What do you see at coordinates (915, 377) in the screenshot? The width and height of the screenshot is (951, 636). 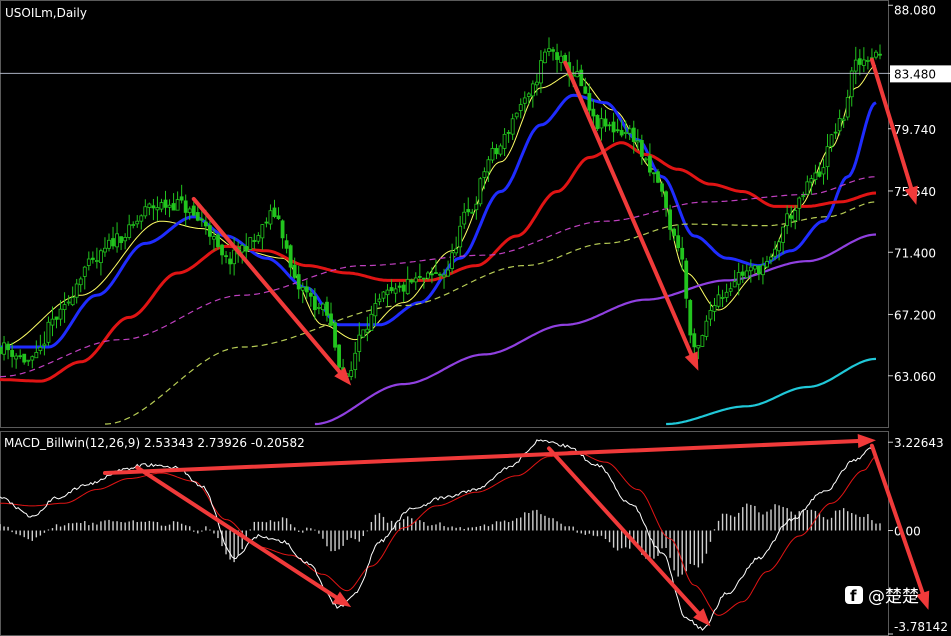 I see `price-tick-label: 63.060` at bounding box center [915, 377].